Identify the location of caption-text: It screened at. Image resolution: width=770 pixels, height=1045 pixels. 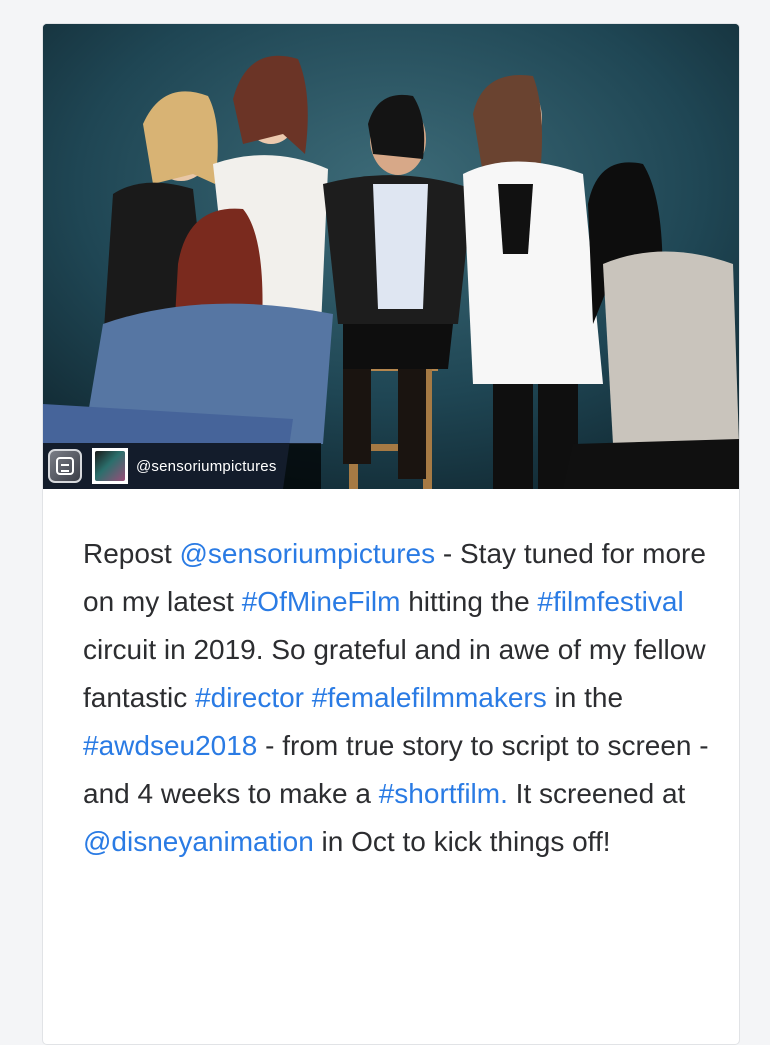
(596, 793).